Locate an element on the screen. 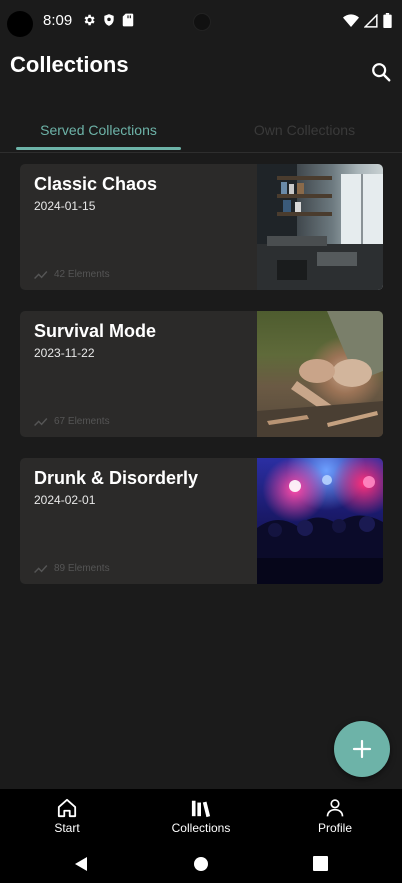 The height and width of the screenshot is (883, 402). wifi-icon is located at coordinates (351, 20).